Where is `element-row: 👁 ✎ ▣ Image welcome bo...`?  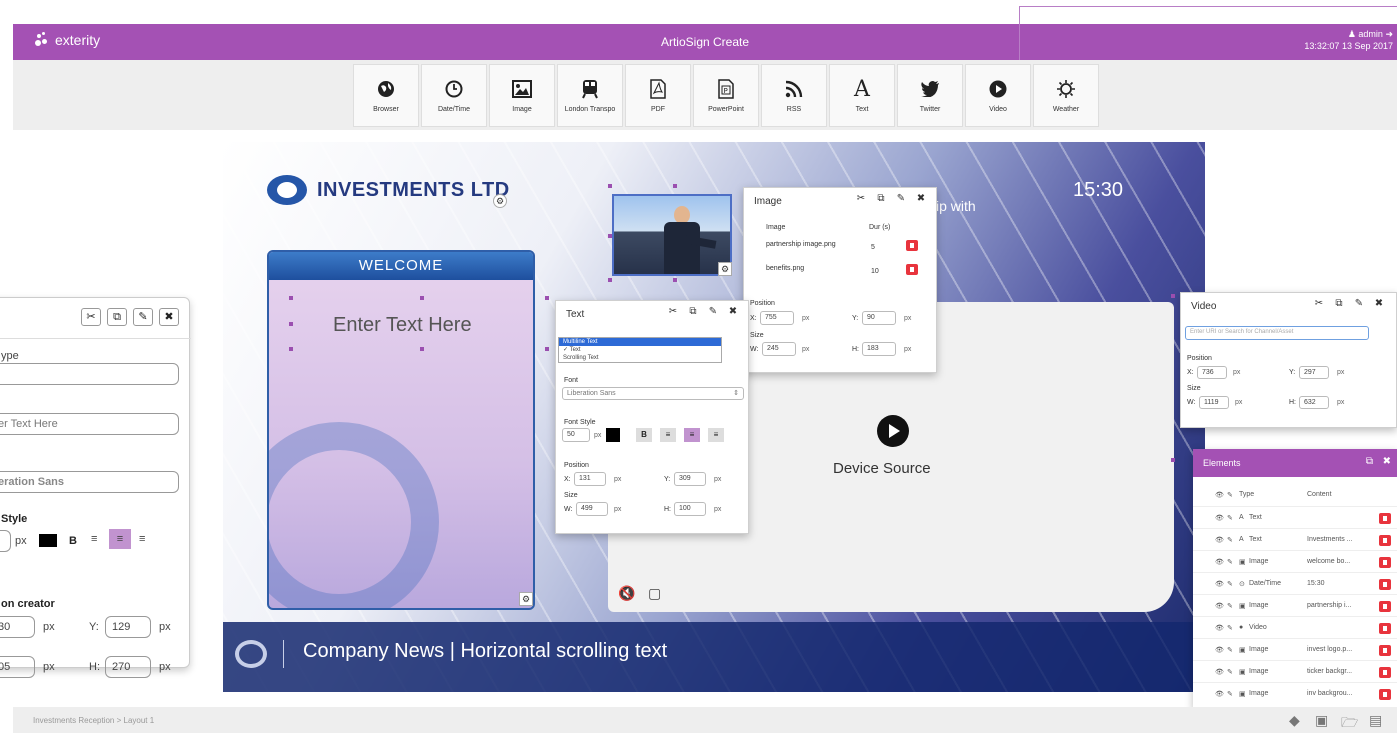
element-row: 👁 ✎ ▣ Image welcome bo... is located at coordinates (1295, 561).